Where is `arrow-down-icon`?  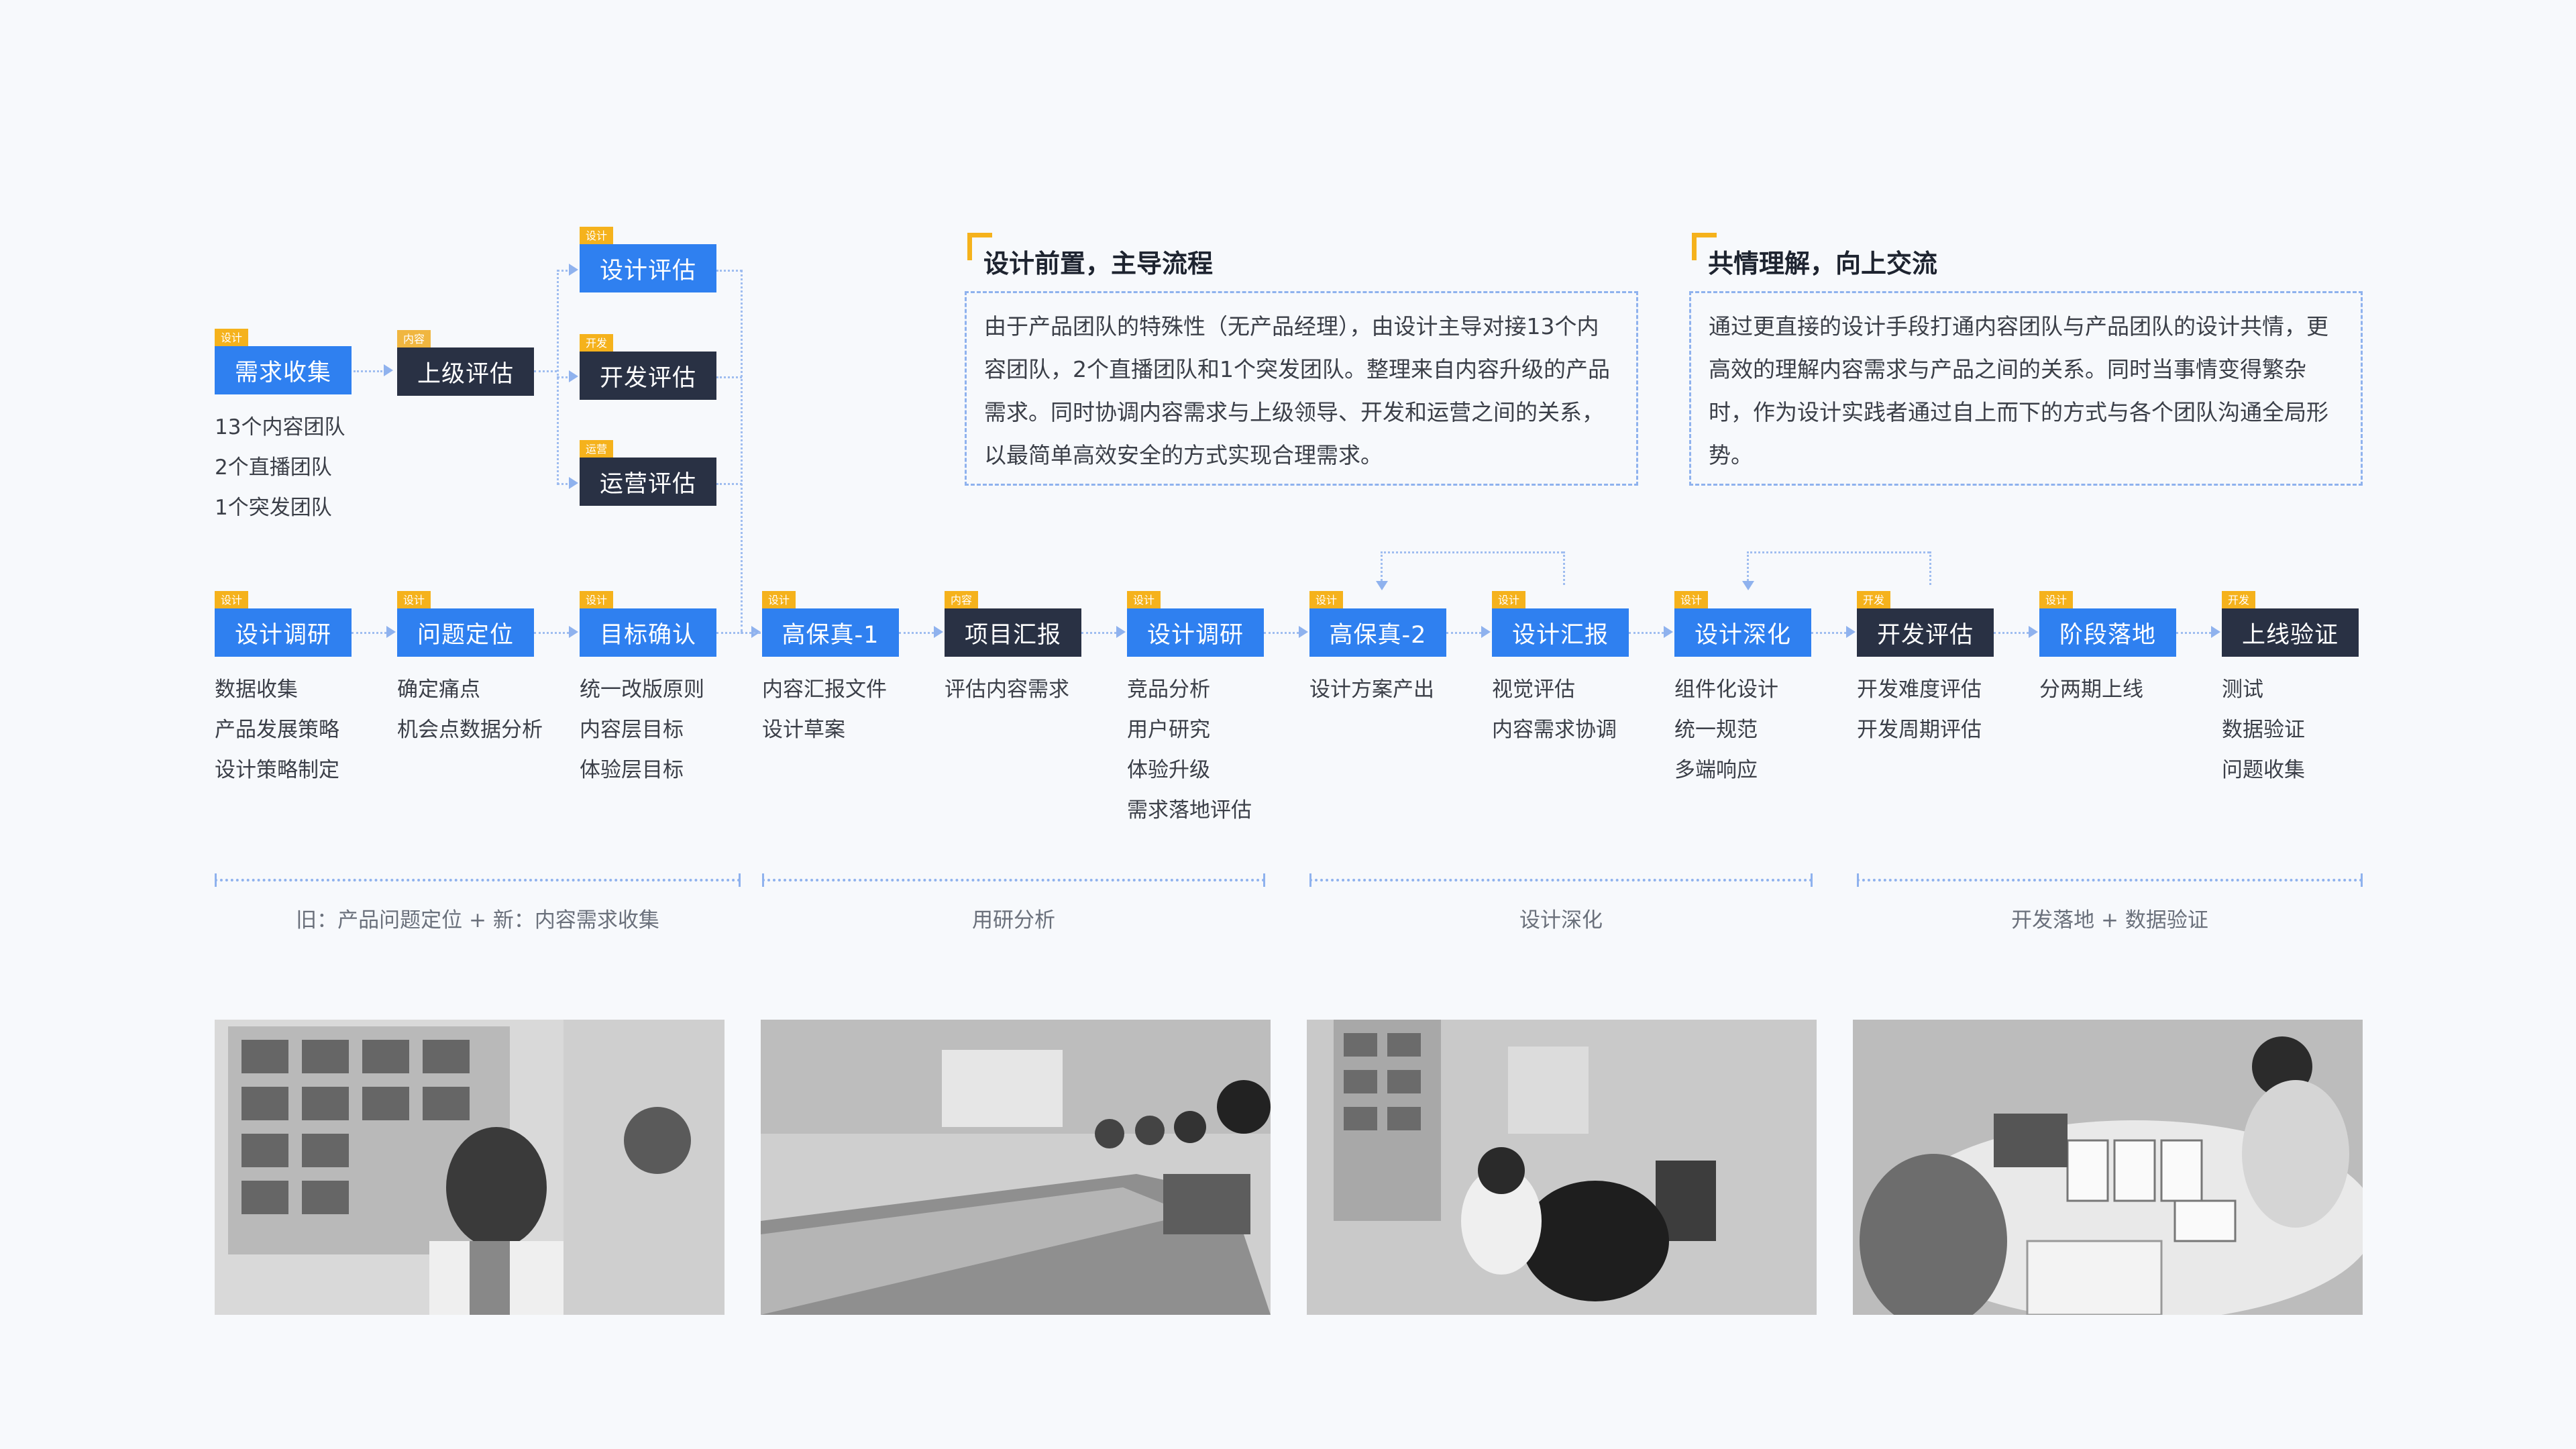 arrow-down-icon is located at coordinates (1748, 585).